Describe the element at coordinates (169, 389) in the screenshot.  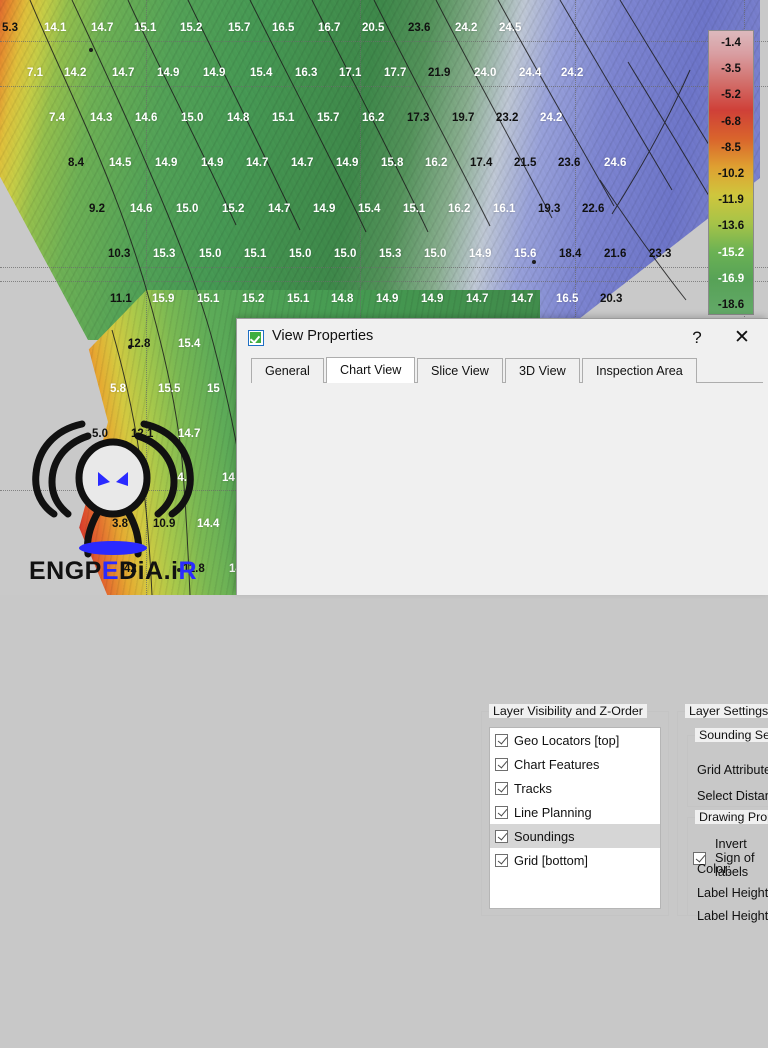
I see `sounding-label: 15.5` at that location.